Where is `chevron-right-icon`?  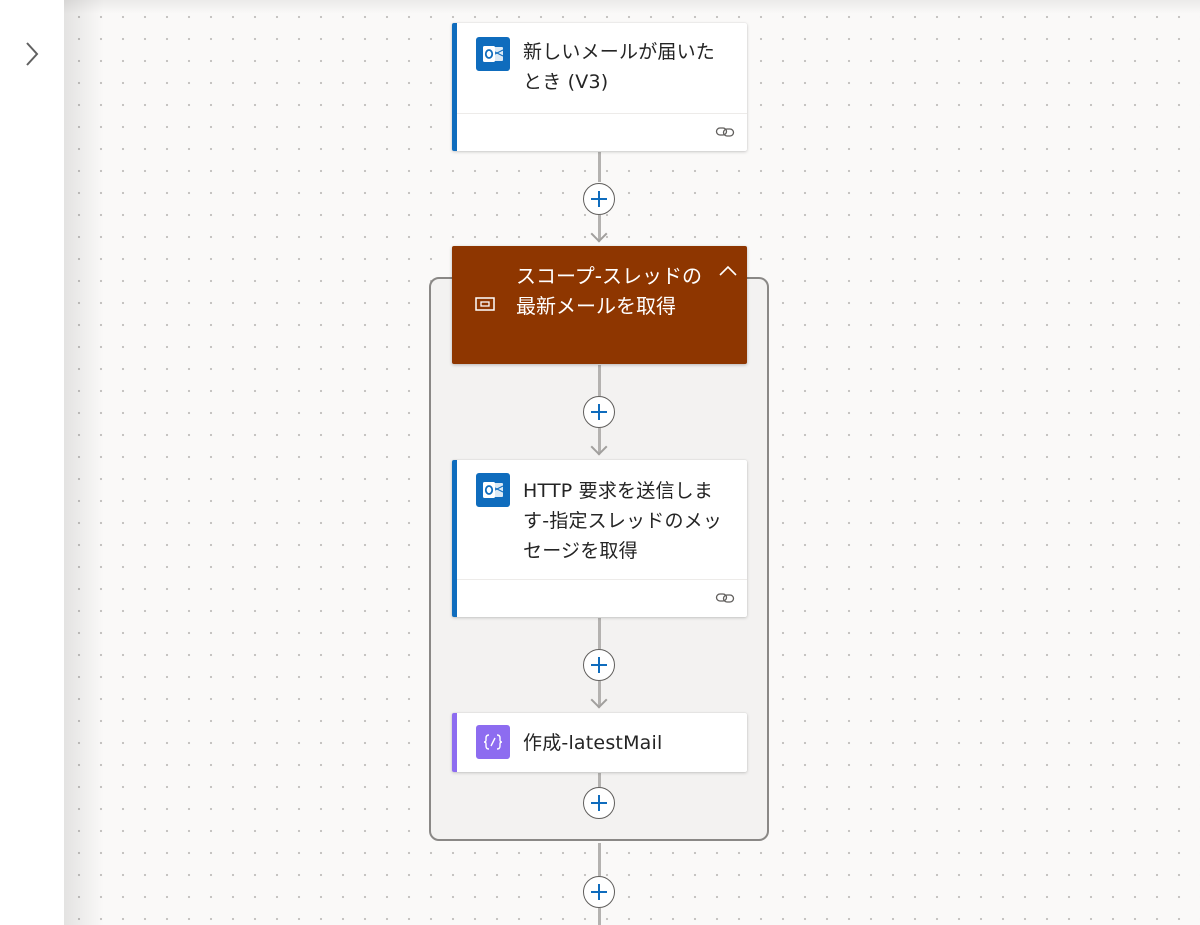 chevron-right-icon is located at coordinates (32, 54).